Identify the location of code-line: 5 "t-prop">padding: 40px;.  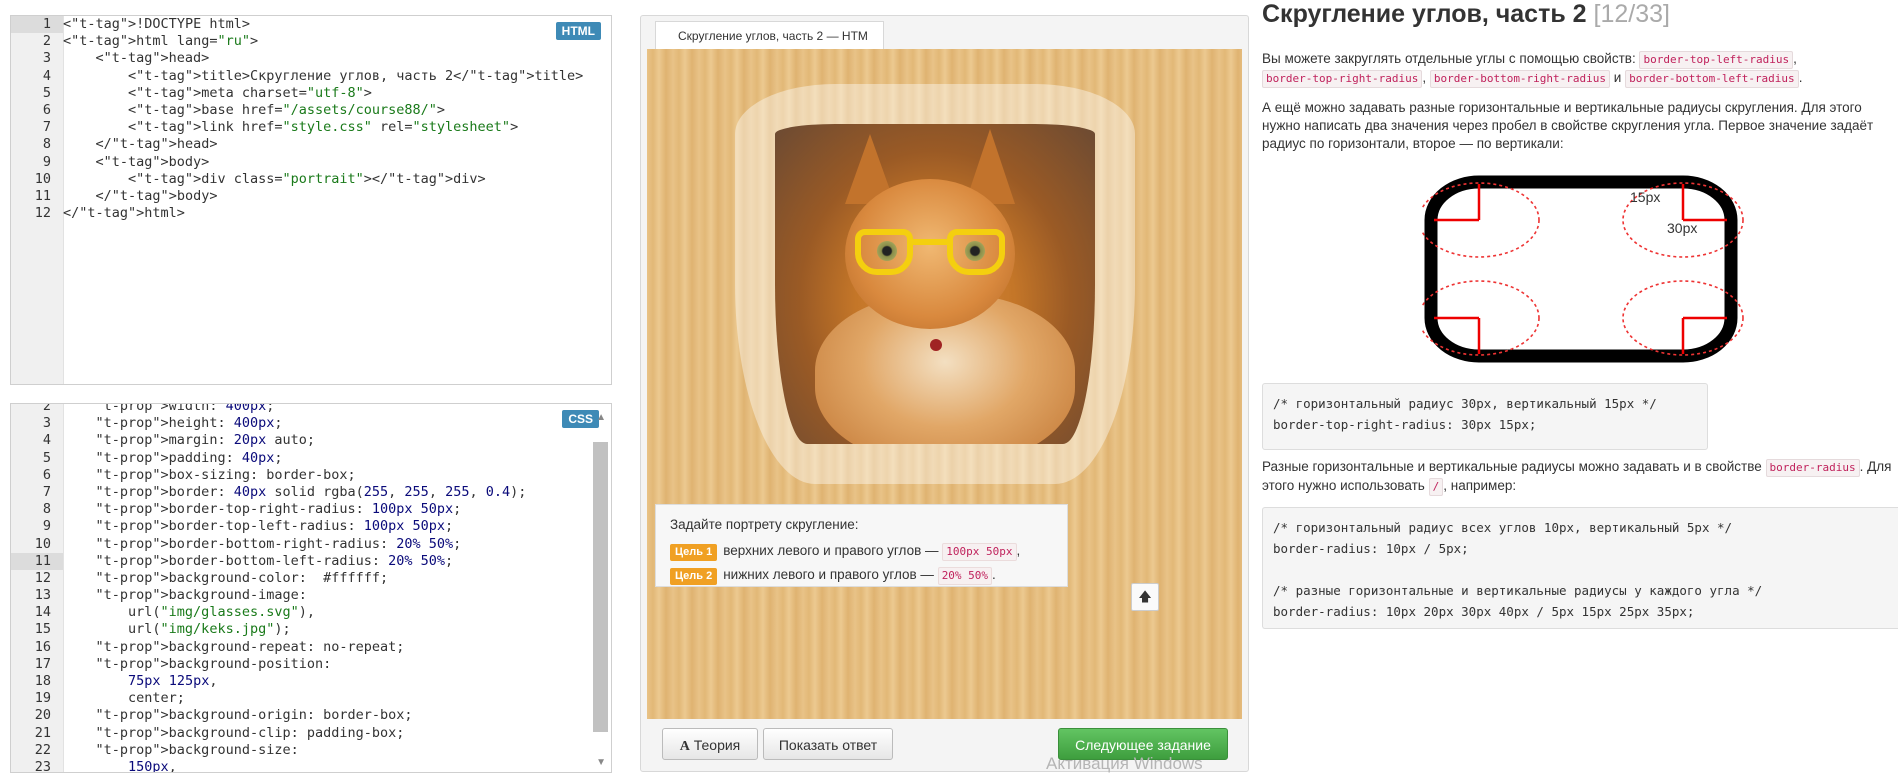
(311, 458).